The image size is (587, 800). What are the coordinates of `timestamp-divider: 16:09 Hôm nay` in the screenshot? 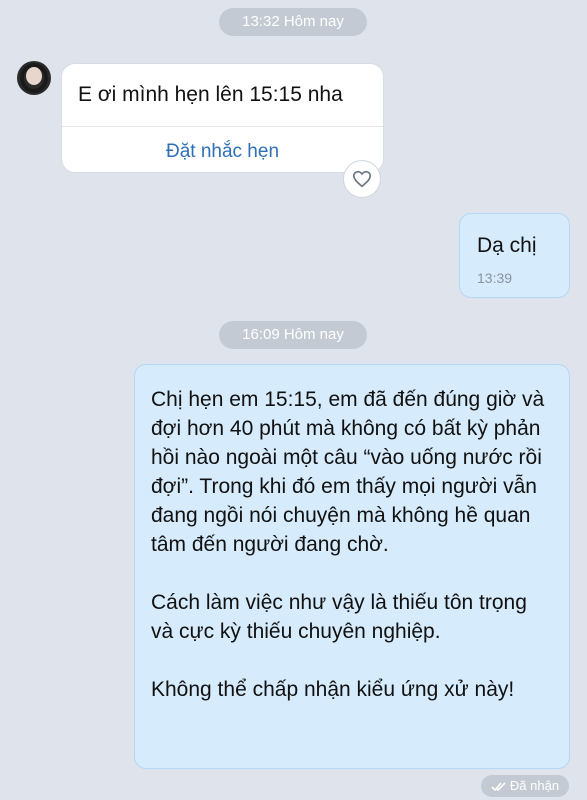 It's located at (293, 335).